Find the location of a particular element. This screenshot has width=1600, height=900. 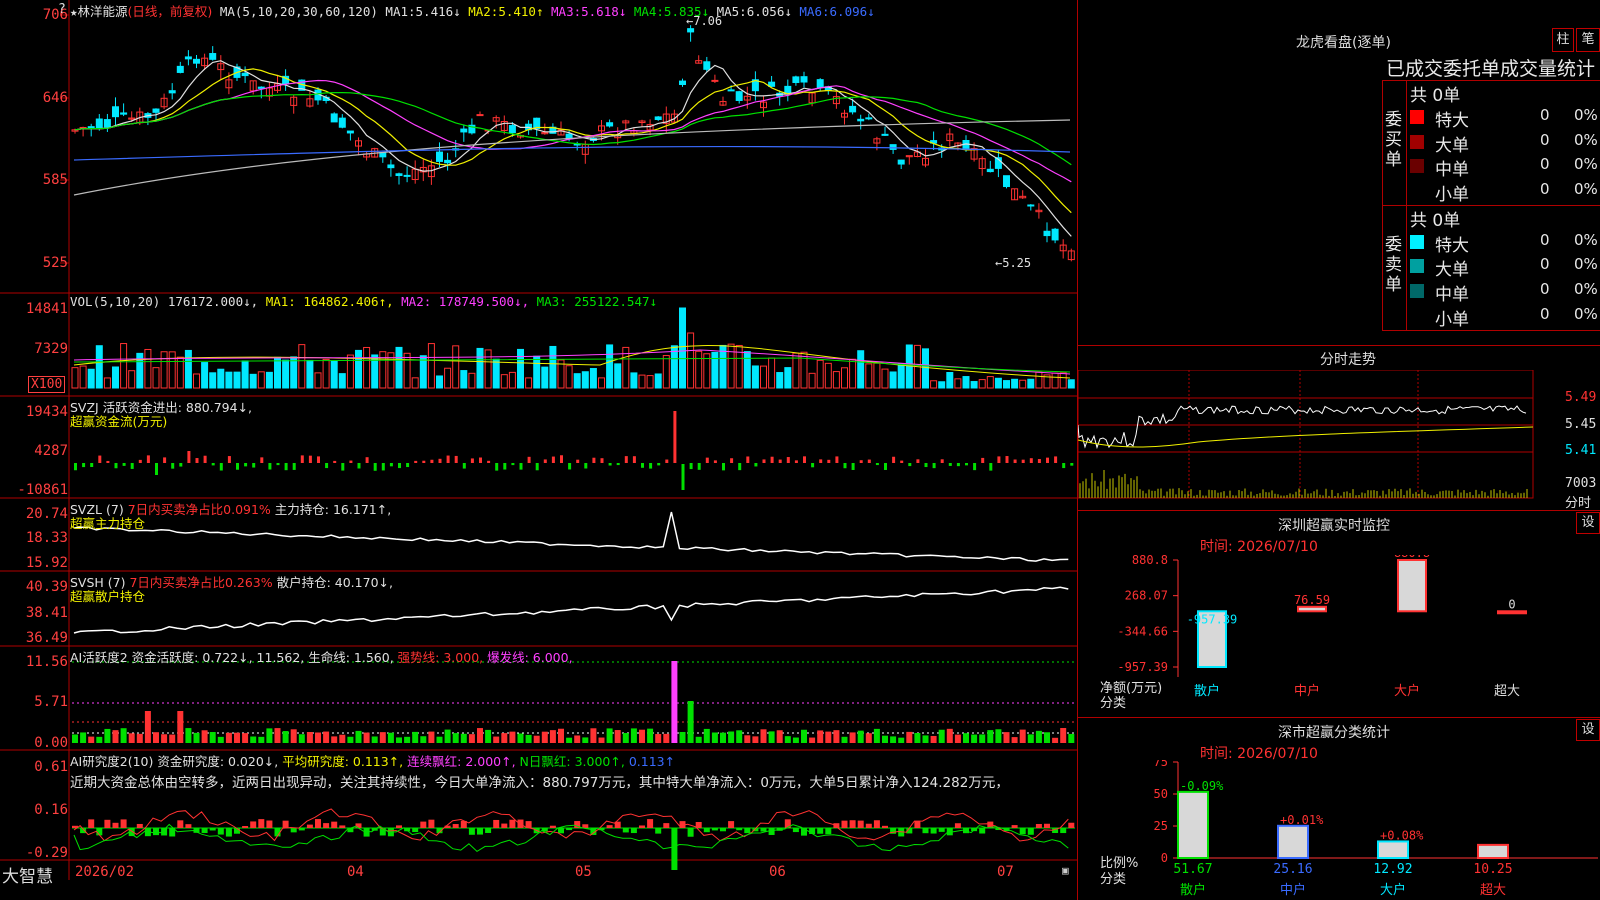

settings-icon: ? is located at coordinates (62, 9).